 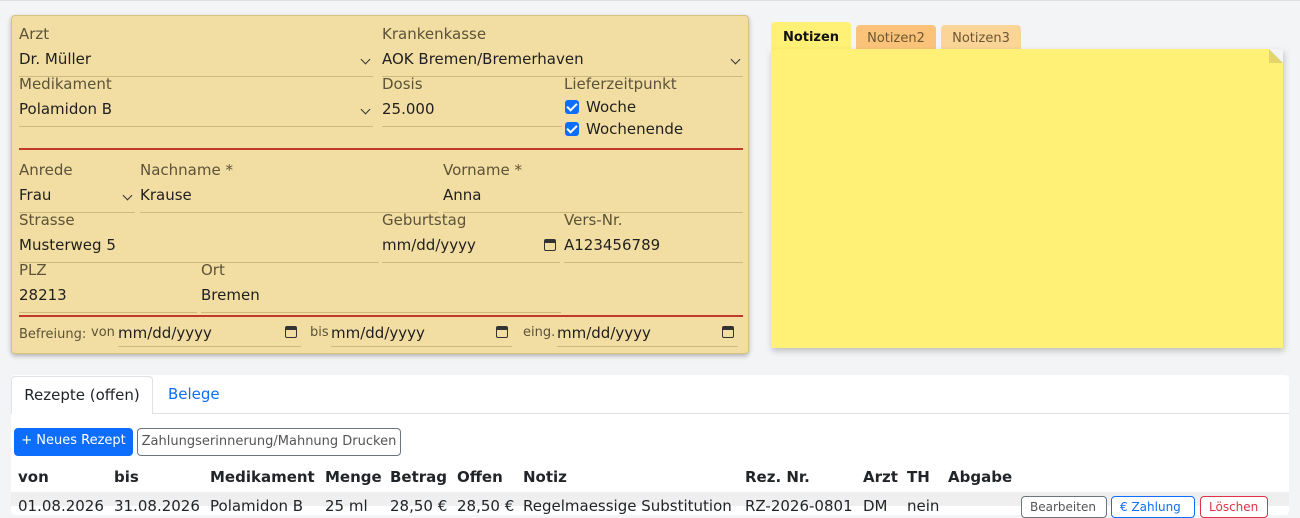 What do you see at coordinates (896, 38) in the screenshot?
I see `tab-notizen2: Notizen2` at bounding box center [896, 38].